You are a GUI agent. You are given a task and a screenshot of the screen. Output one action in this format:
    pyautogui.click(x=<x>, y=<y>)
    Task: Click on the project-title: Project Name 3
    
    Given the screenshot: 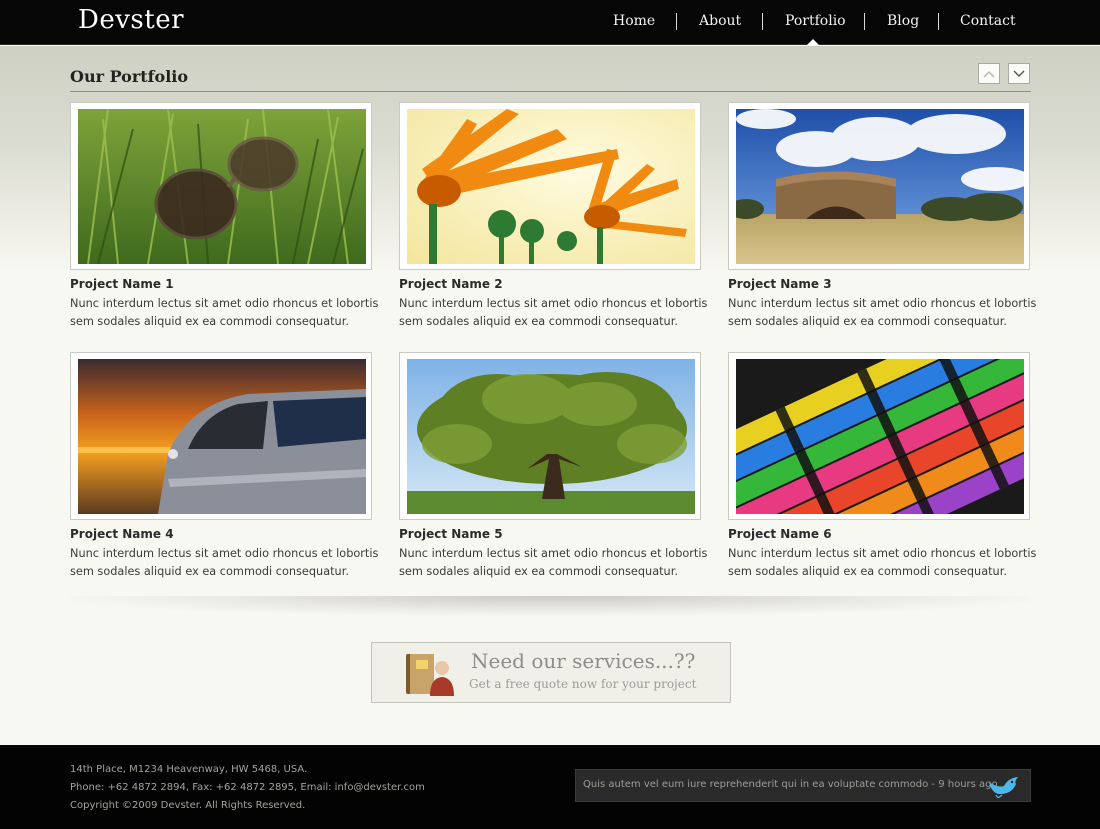 What is the action you would take?
    pyautogui.click(x=780, y=284)
    